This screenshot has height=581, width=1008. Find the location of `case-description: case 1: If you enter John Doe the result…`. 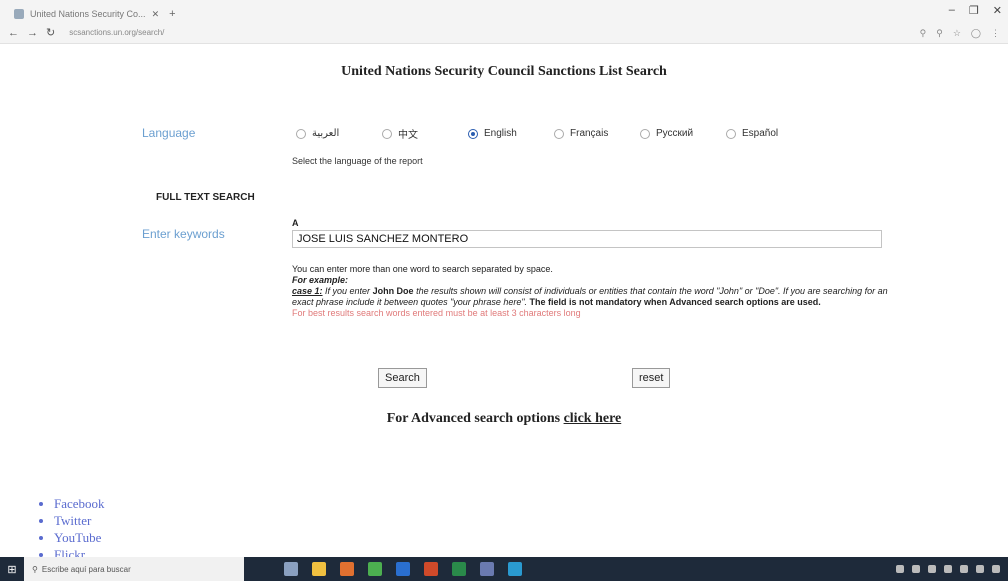

case-description: case 1: If you enter John Doe the result… is located at coordinates (592, 297).